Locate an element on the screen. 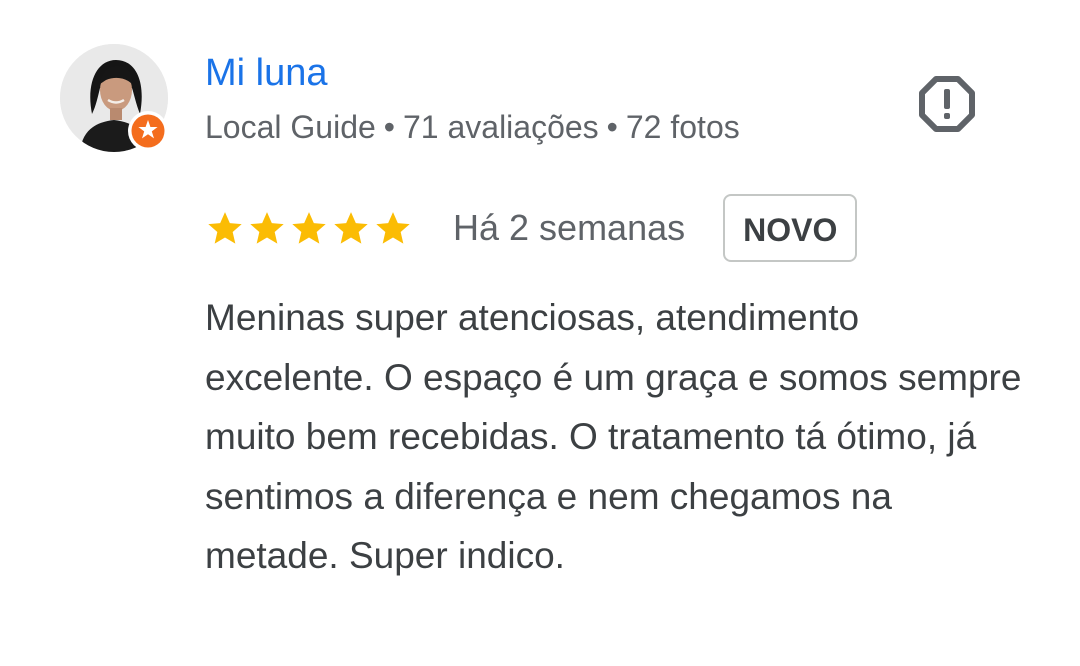 This screenshot has width=1080, height=666. new-badge: NOVO is located at coordinates (790, 228).